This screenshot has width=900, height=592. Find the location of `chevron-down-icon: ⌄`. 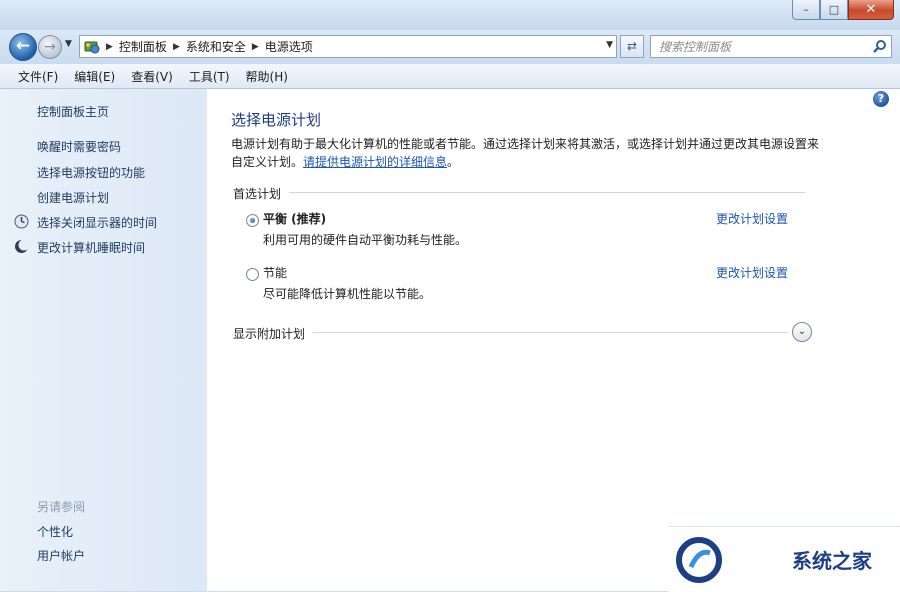

chevron-down-icon: ⌄ is located at coordinates (802, 331).